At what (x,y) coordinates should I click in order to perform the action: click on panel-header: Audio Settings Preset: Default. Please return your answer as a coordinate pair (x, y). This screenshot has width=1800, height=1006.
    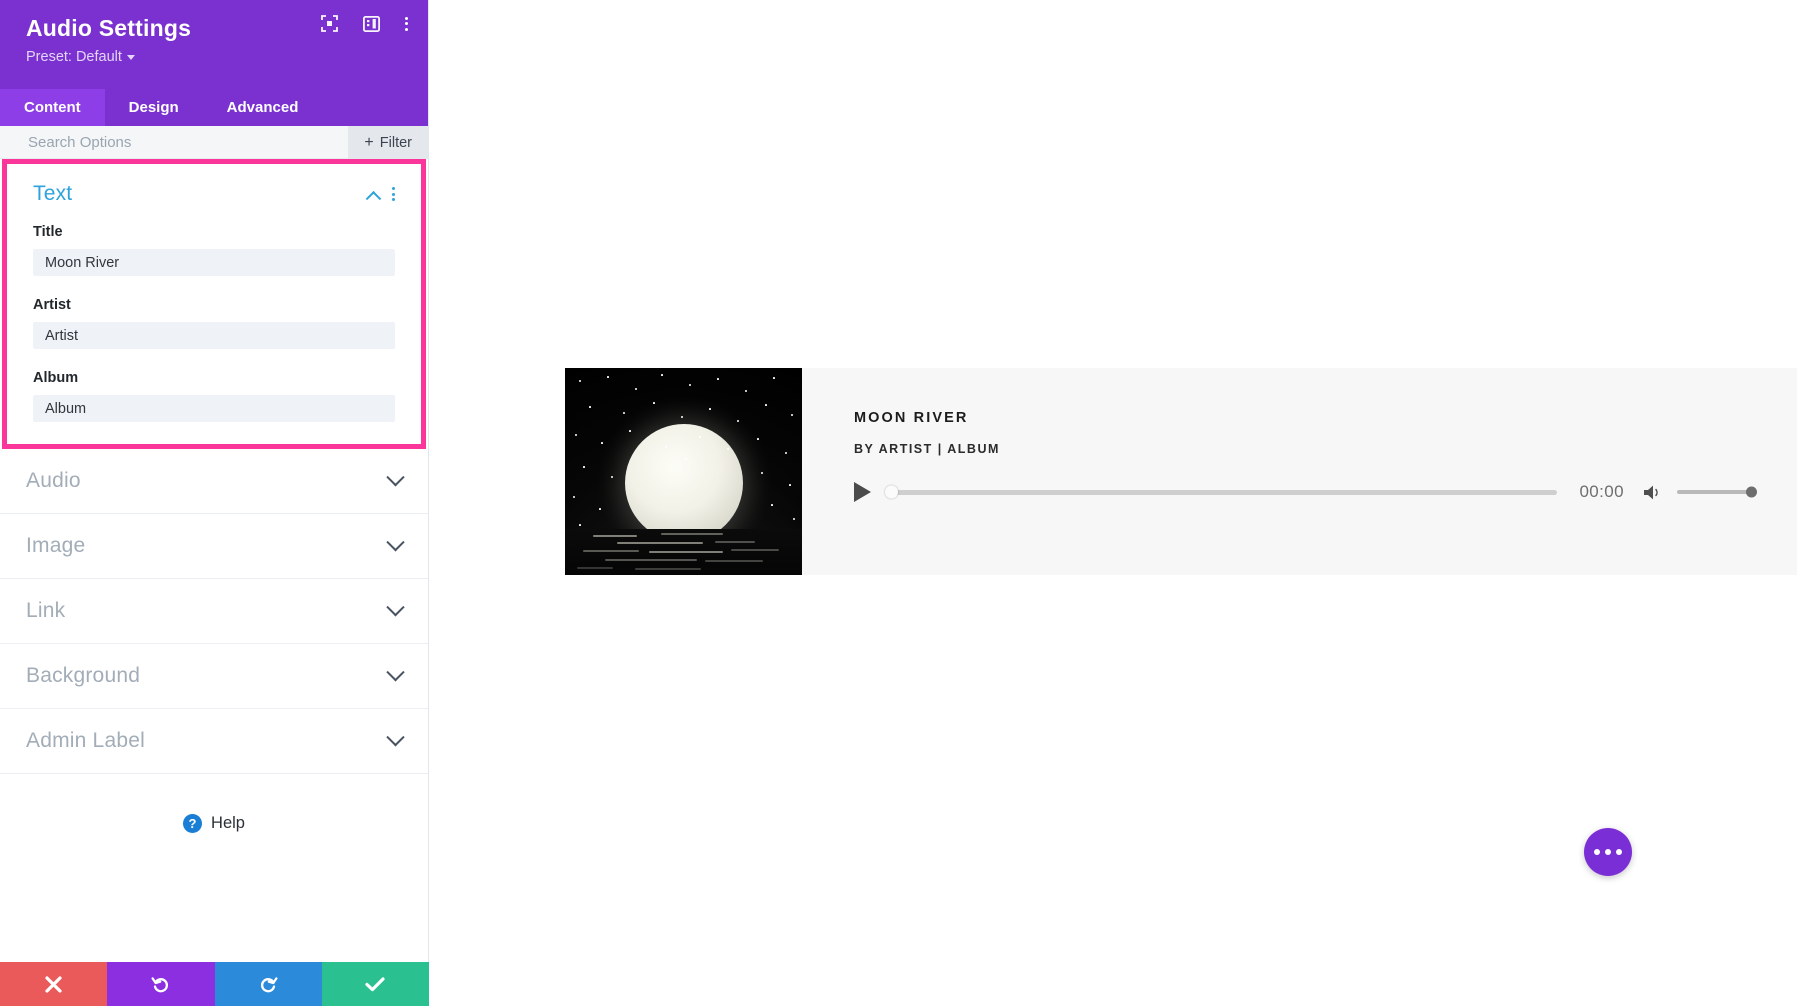
    Looking at the image, I should click on (214, 44).